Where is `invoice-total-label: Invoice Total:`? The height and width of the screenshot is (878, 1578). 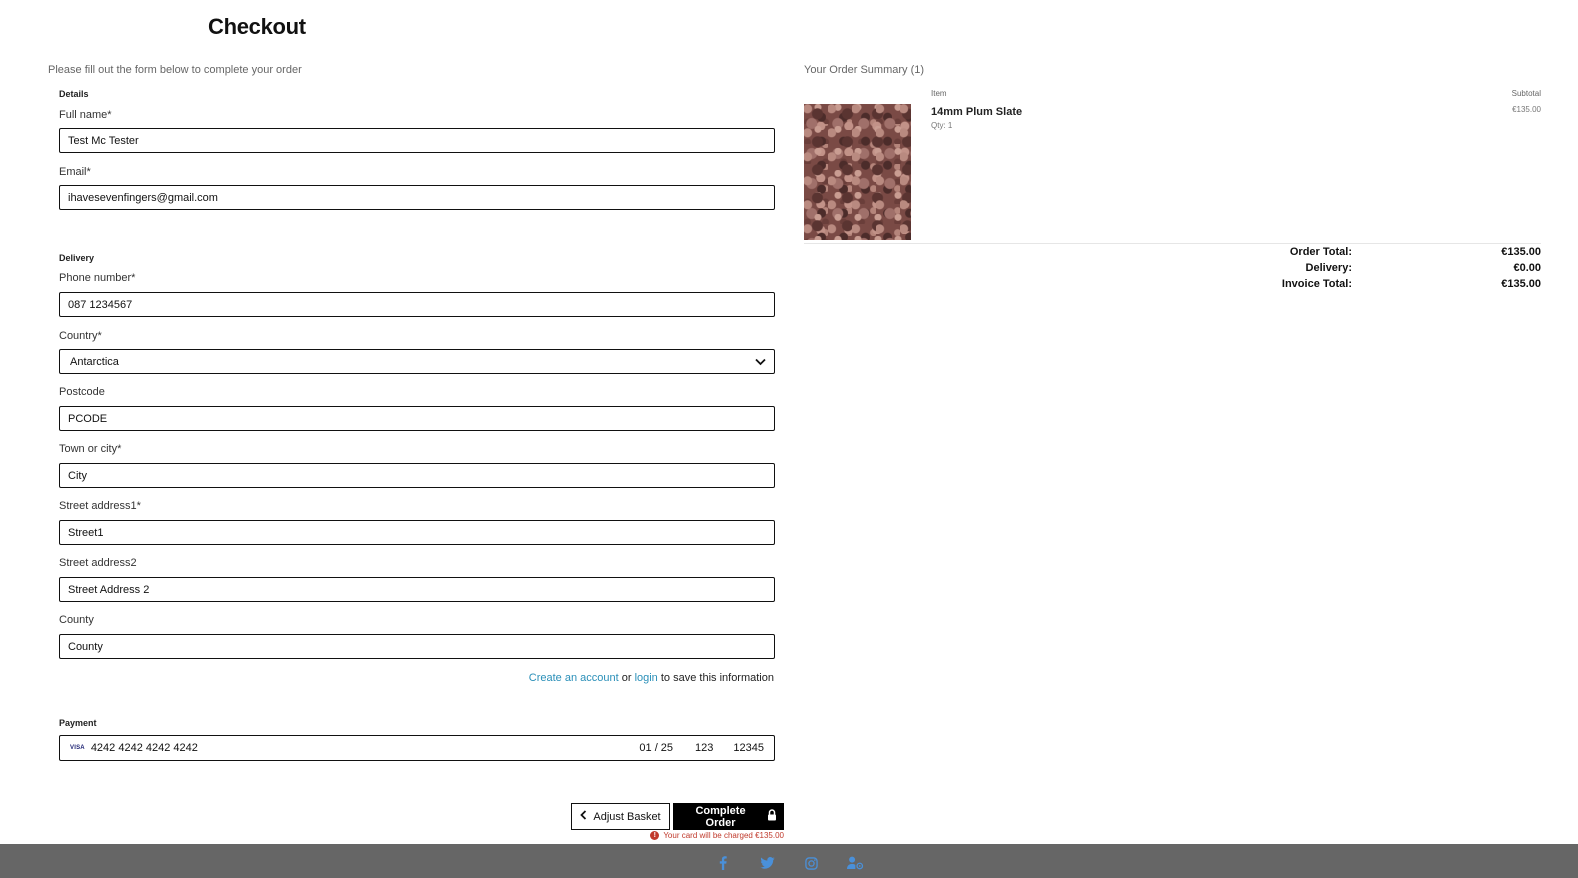
invoice-total-label: Invoice Total: is located at coordinates (1316, 284).